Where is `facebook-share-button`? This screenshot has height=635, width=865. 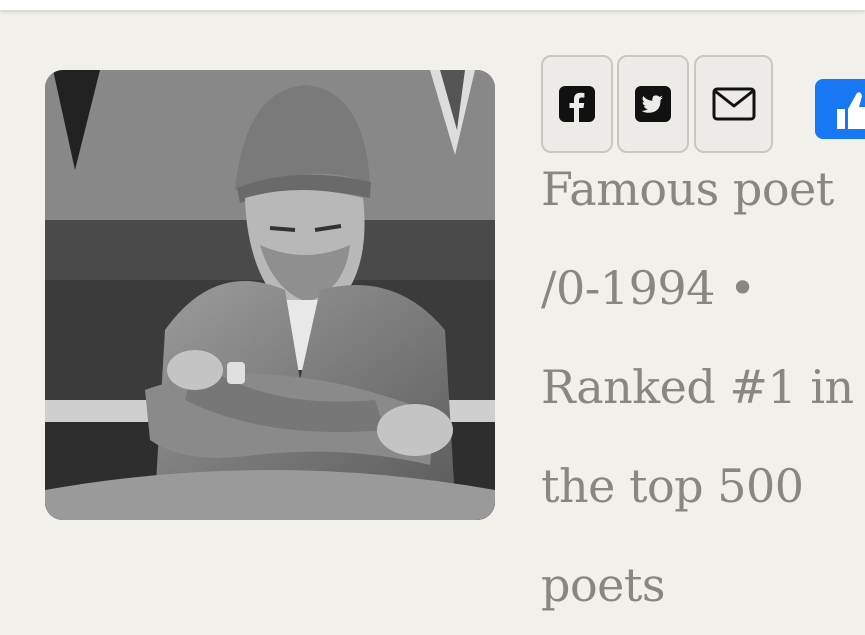
facebook-share-button is located at coordinates (577, 104).